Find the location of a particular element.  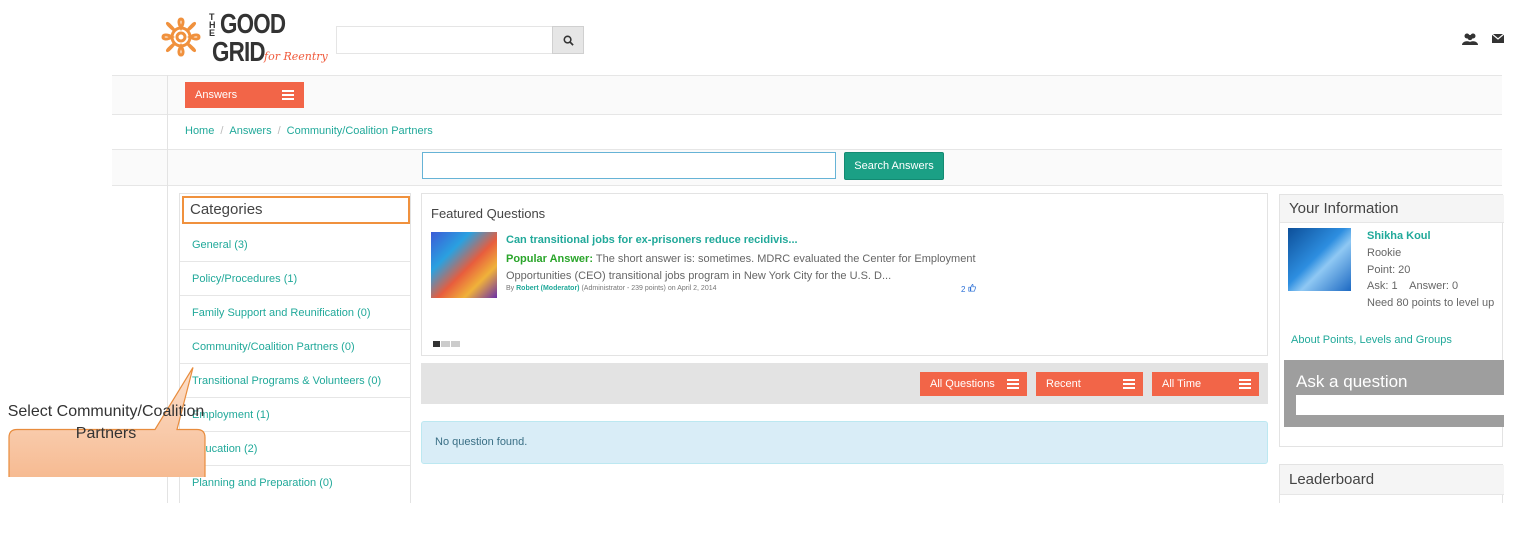

popular-answer-label: Popular Answer: is located at coordinates (549, 259).